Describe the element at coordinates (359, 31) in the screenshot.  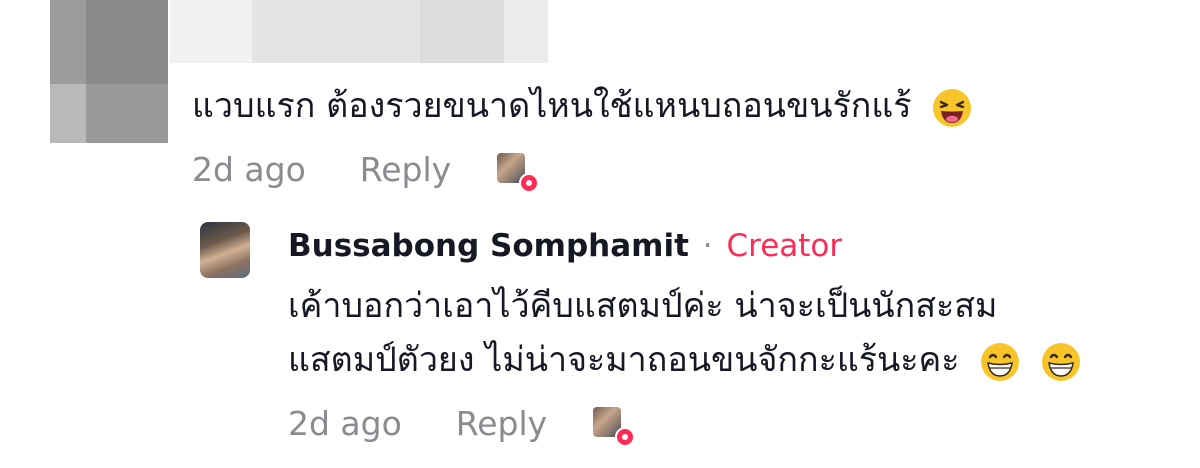
I see `commenter-name-blurred` at that location.